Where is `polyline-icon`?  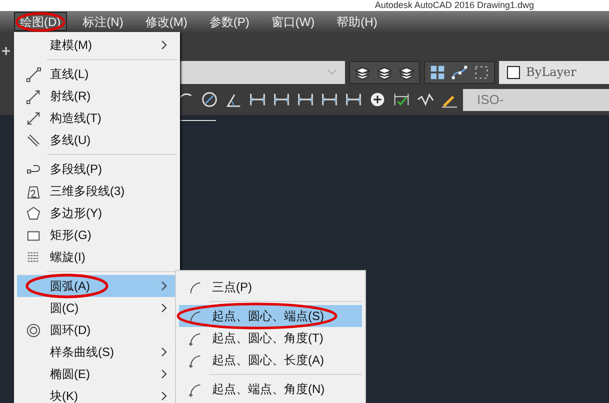
polyline-icon is located at coordinates (33, 169).